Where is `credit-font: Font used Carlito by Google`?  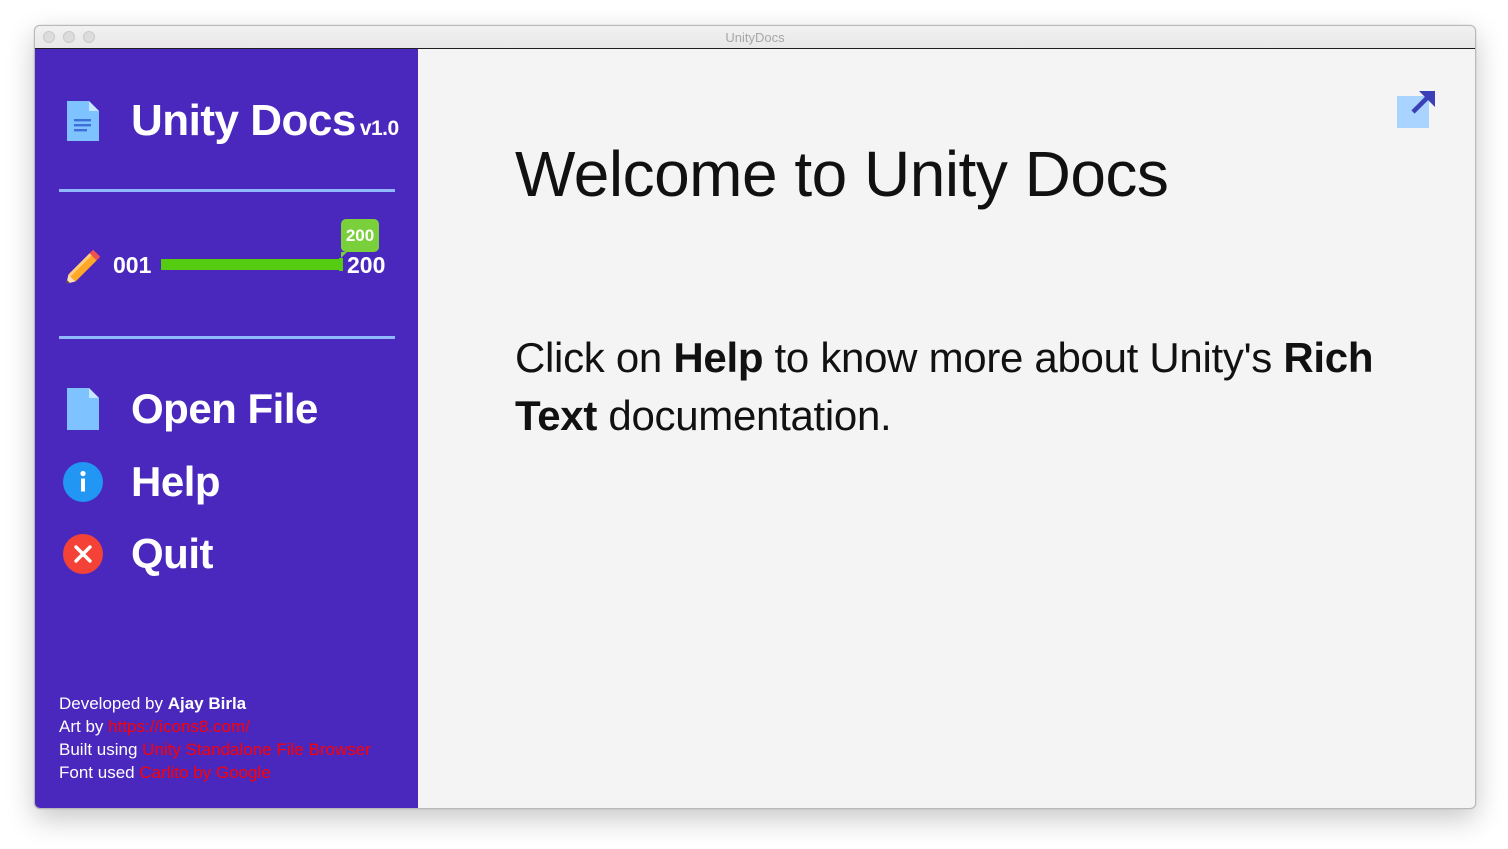 credit-font: Font used Carlito by Google is located at coordinates (215, 772).